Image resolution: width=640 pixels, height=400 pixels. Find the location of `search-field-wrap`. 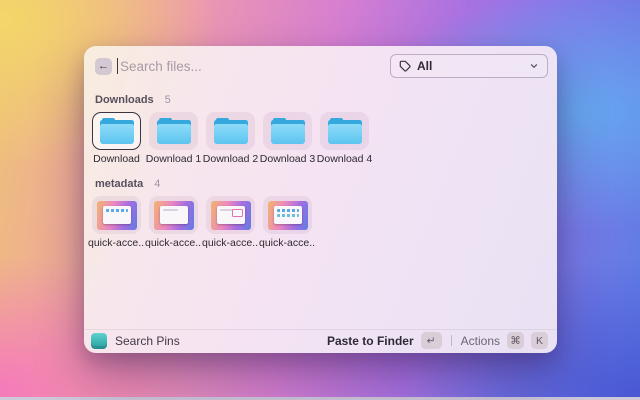

search-field-wrap is located at coordinates (252, 66).